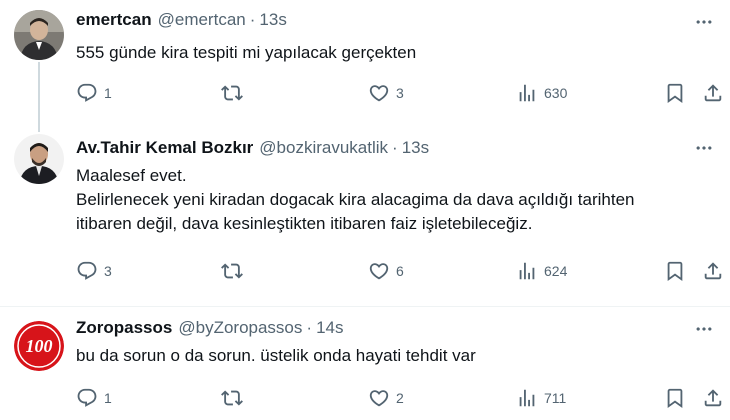  I want to click on like-button: 2, so click(386, 398).